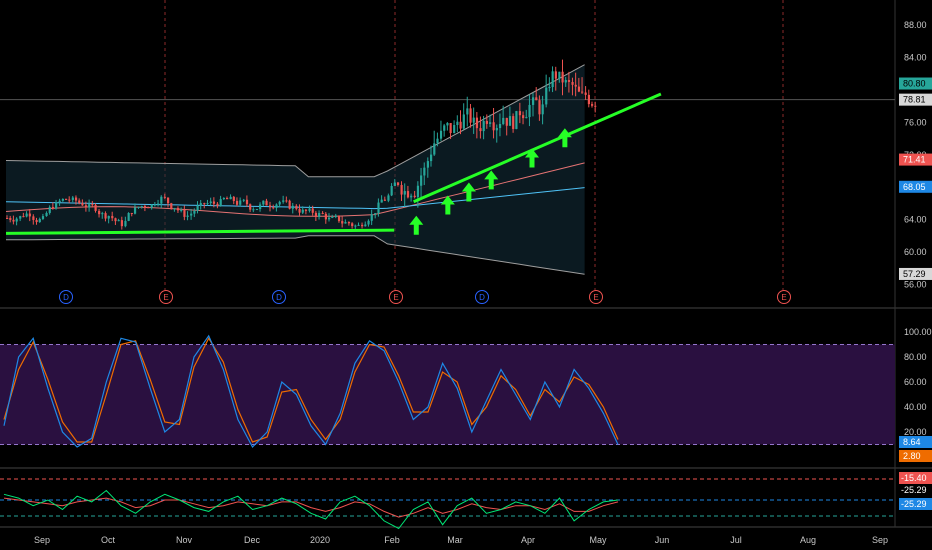  What do you see at coordinates (915, 382) in the screenshot?
I see `stoch-tick-label: 60.00` at bounding box center [915, 382].